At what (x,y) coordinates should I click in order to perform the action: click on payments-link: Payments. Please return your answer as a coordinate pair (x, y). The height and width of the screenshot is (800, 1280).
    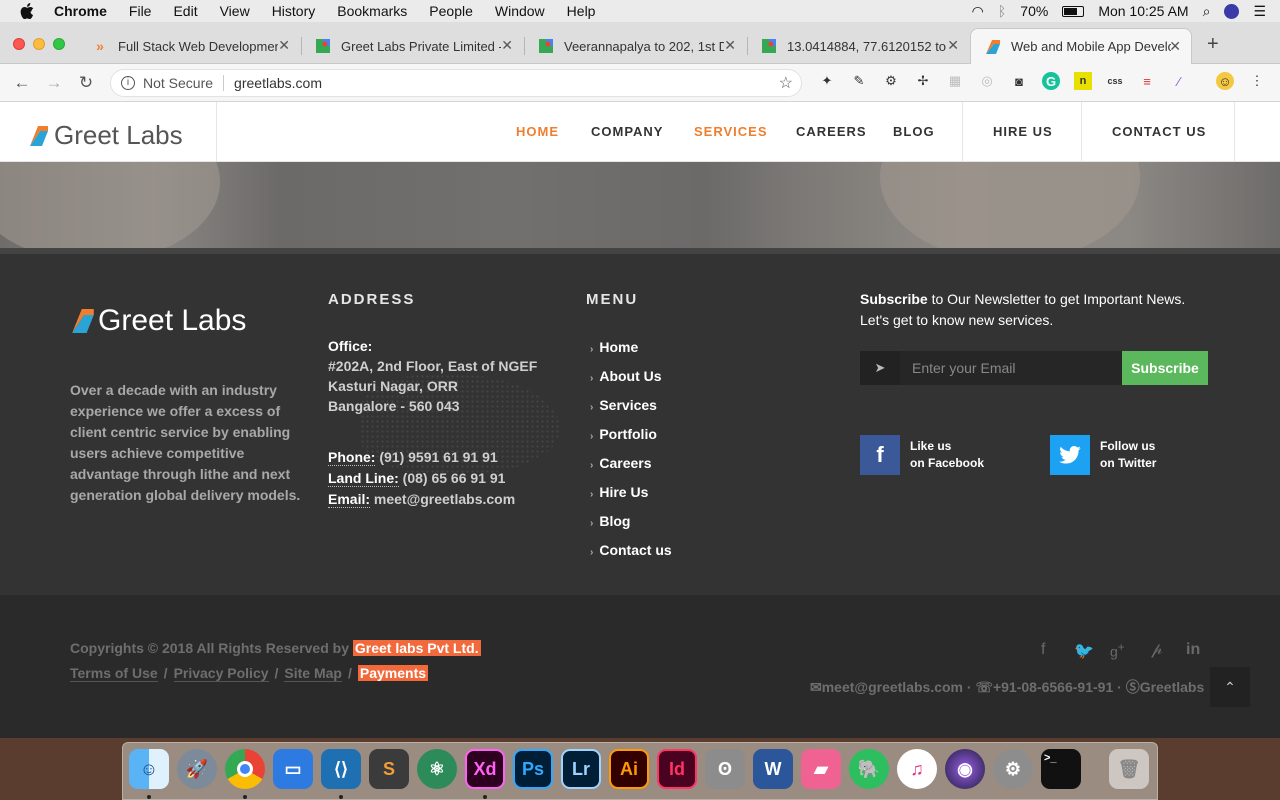
    Looking at the image, I should click on (393, 673).